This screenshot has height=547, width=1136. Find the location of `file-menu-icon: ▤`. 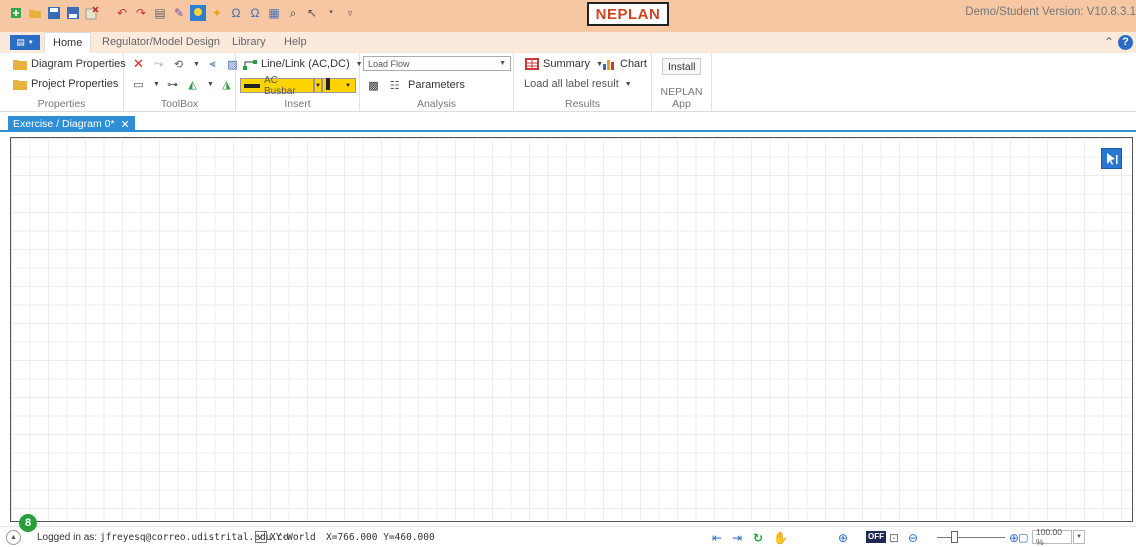

file-menu-icon: ▤ is located at coordinates (20, 42).